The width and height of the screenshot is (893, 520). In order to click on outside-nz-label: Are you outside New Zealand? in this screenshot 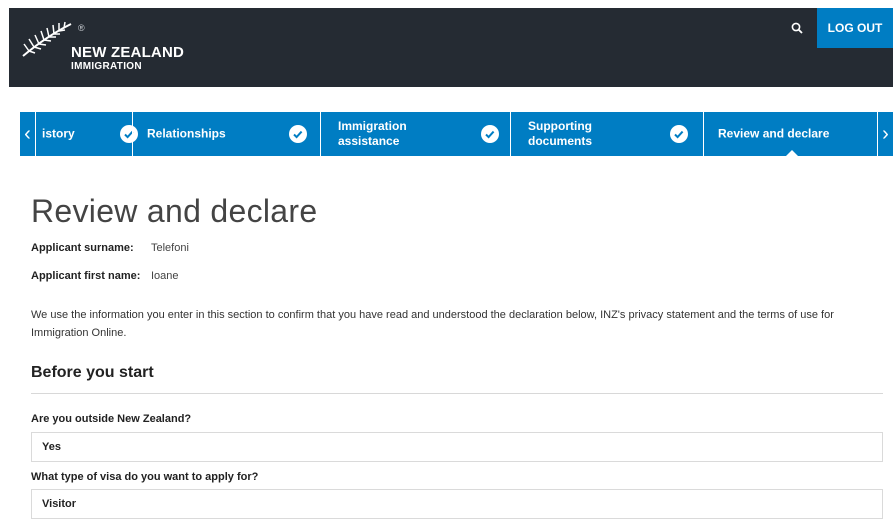, I will do `click(111, 419)`.